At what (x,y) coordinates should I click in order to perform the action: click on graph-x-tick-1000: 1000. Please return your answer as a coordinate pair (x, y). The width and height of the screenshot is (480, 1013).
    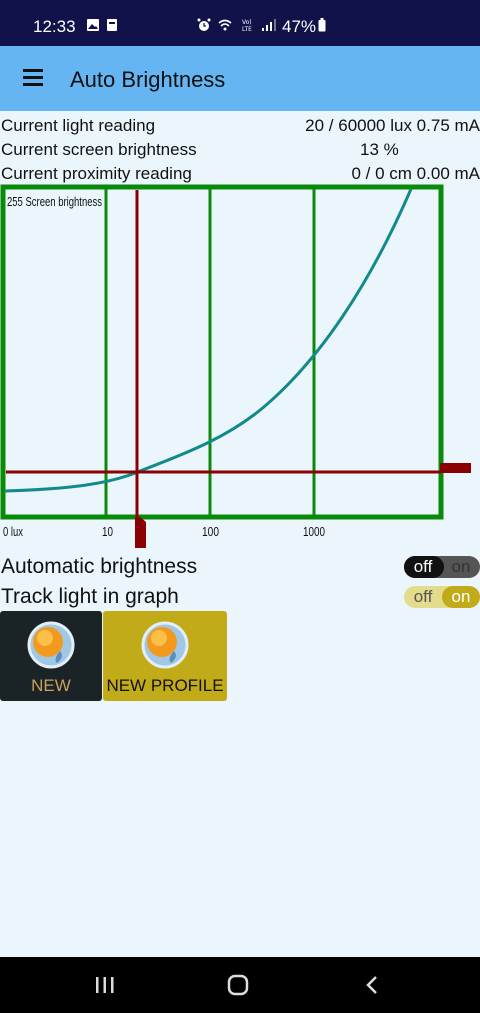
    Looking at the image, I should click on (314, 531).